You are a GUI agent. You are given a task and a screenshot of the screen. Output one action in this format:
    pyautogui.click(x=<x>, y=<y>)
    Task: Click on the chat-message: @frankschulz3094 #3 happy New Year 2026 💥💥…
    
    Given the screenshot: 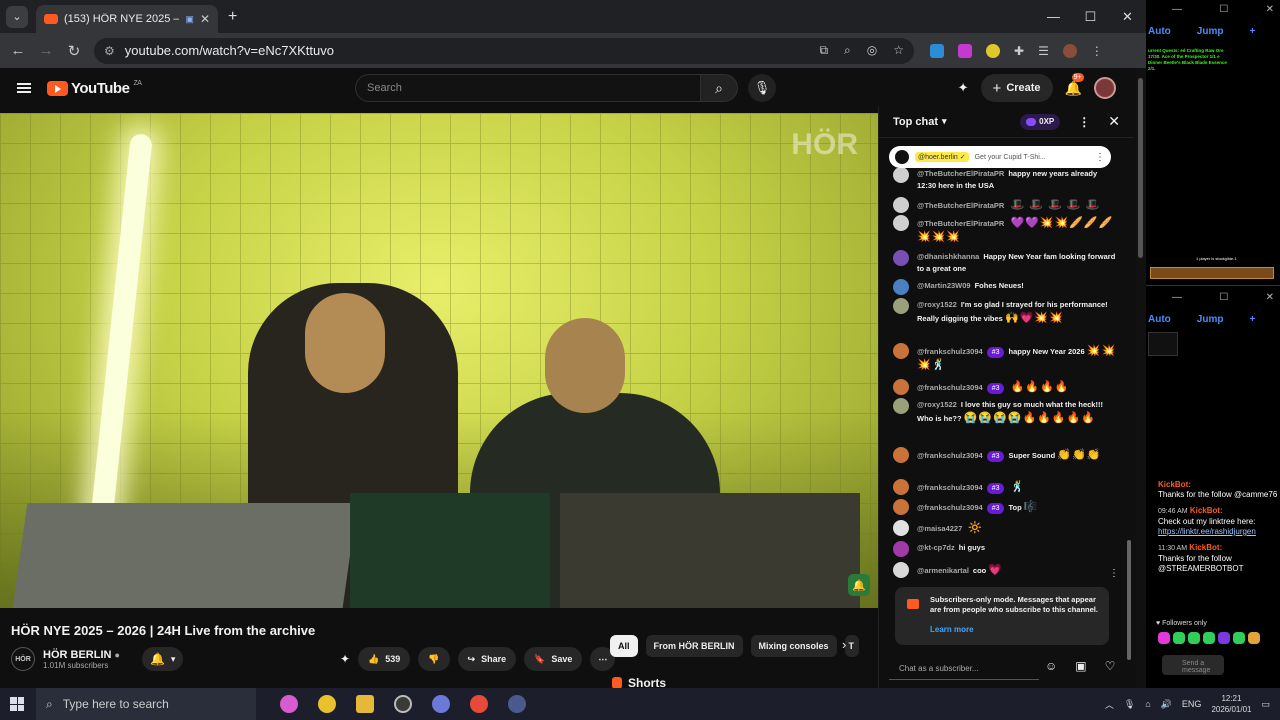 What is the action you would take?
    pyautogui.click(x=1005, y=357)
    